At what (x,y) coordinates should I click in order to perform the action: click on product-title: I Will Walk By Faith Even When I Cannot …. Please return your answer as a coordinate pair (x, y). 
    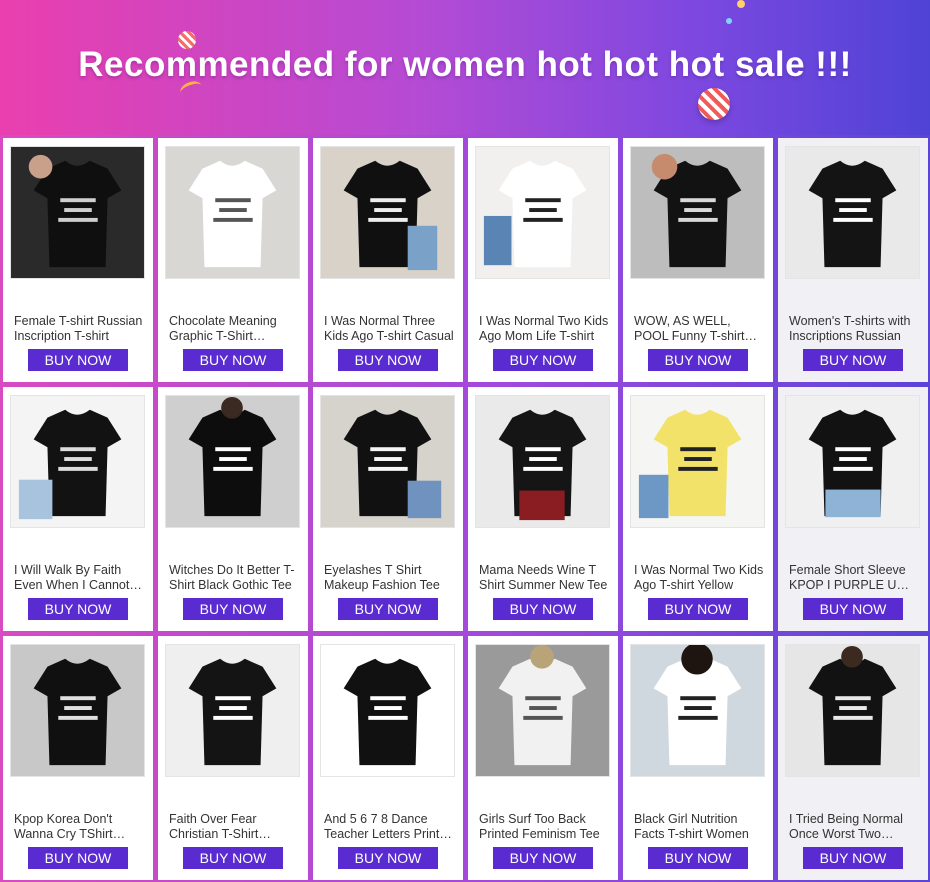
    Looking at the image, I should click on (79, 578).